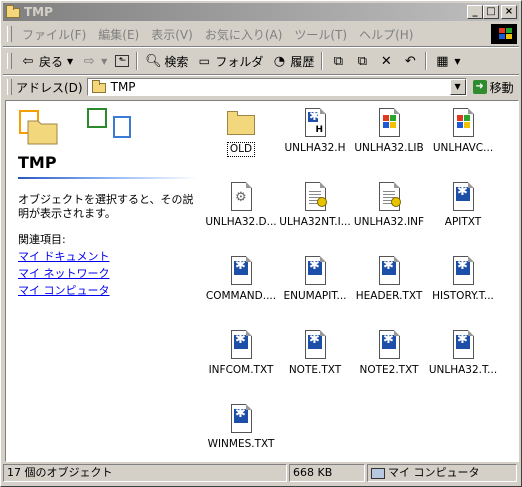 The height and width of the screenshot is (487, 522). I want to click on file-item: NOTE.TXT, so click(315, 353).